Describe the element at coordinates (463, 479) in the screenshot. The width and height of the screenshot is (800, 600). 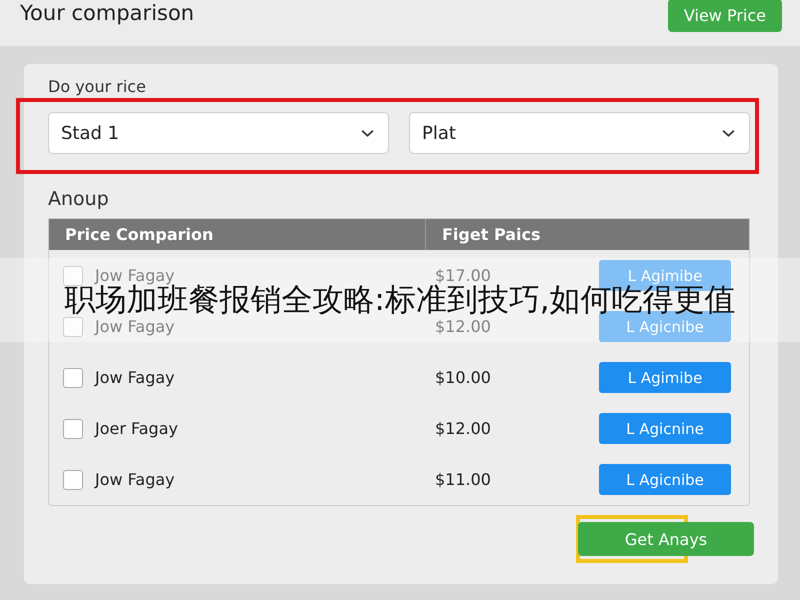
I see `table-cell-text: $11.00` at that location.